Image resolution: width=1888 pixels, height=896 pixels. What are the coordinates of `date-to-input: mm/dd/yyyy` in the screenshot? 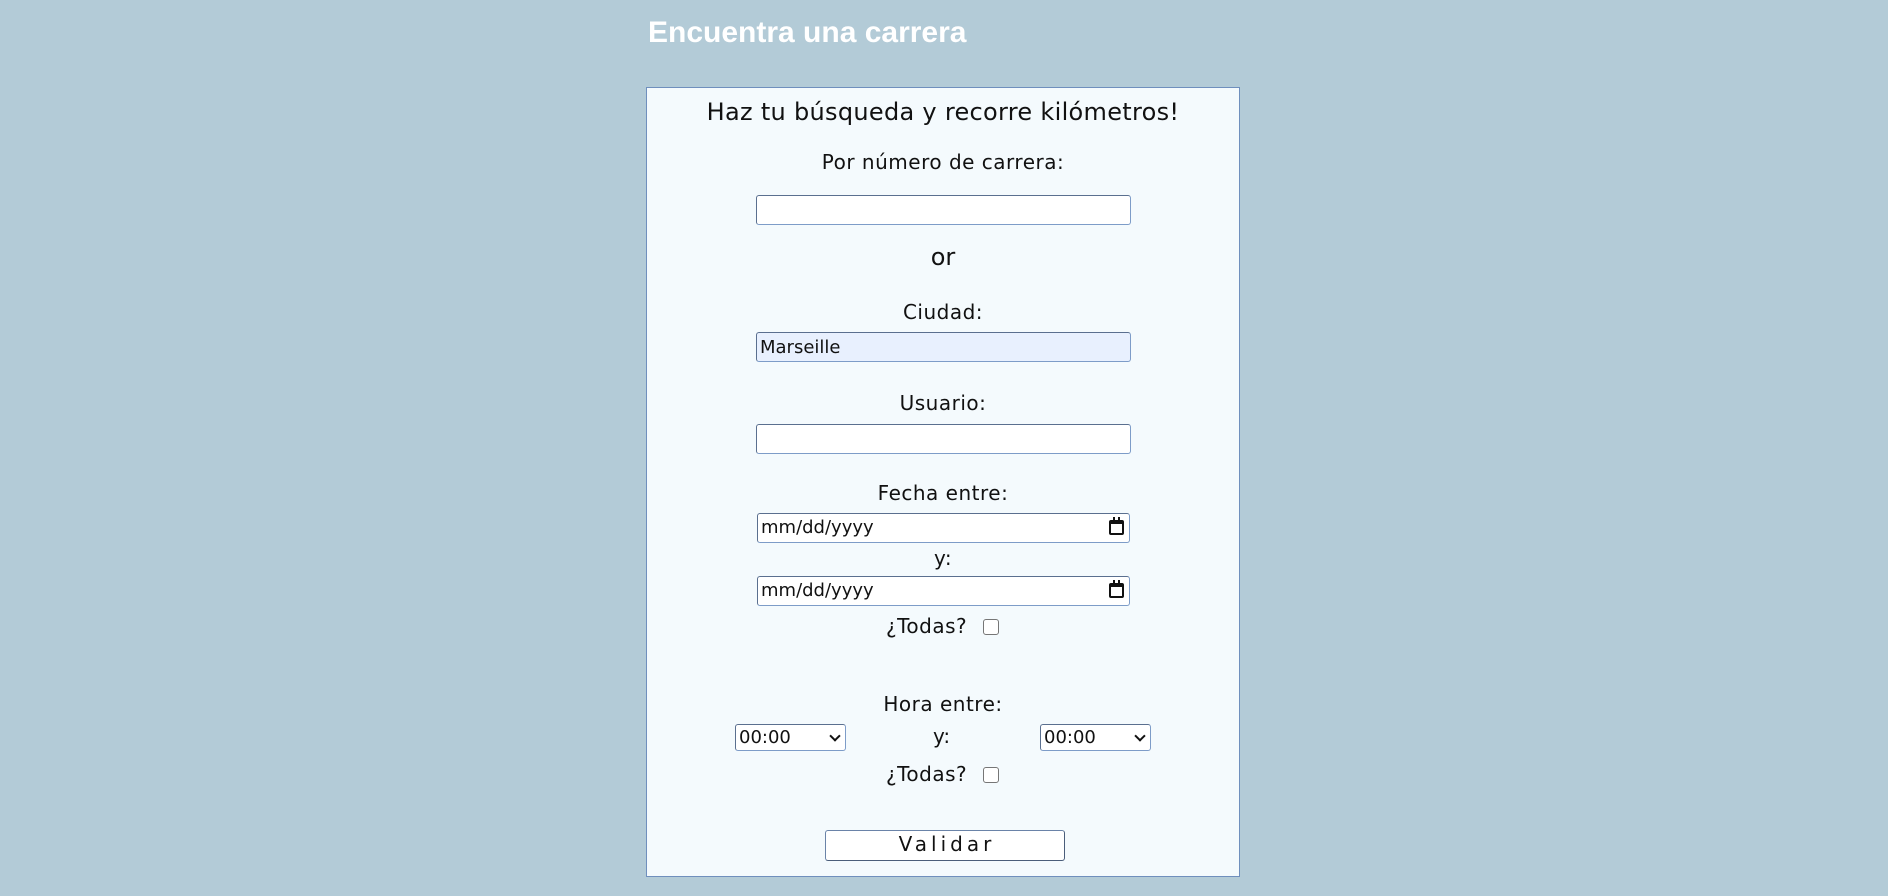 It's located at (943, 591).